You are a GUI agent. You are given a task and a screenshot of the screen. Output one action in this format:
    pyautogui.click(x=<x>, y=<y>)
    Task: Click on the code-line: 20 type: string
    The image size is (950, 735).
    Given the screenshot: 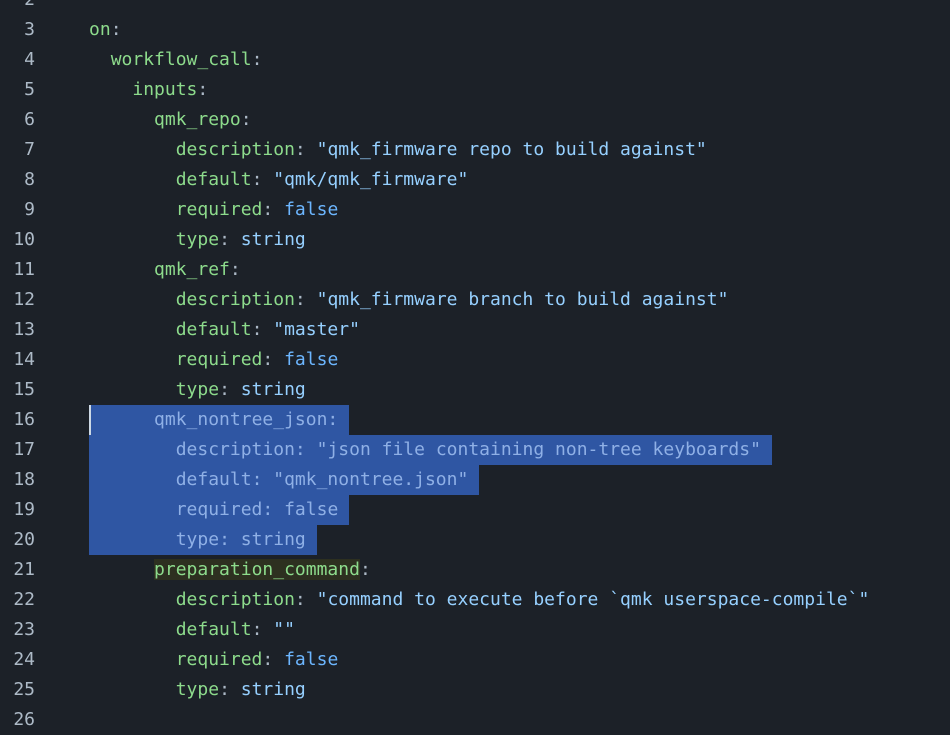 What is the action you would take?
    pyautogui.click(x=475, y=540)
    